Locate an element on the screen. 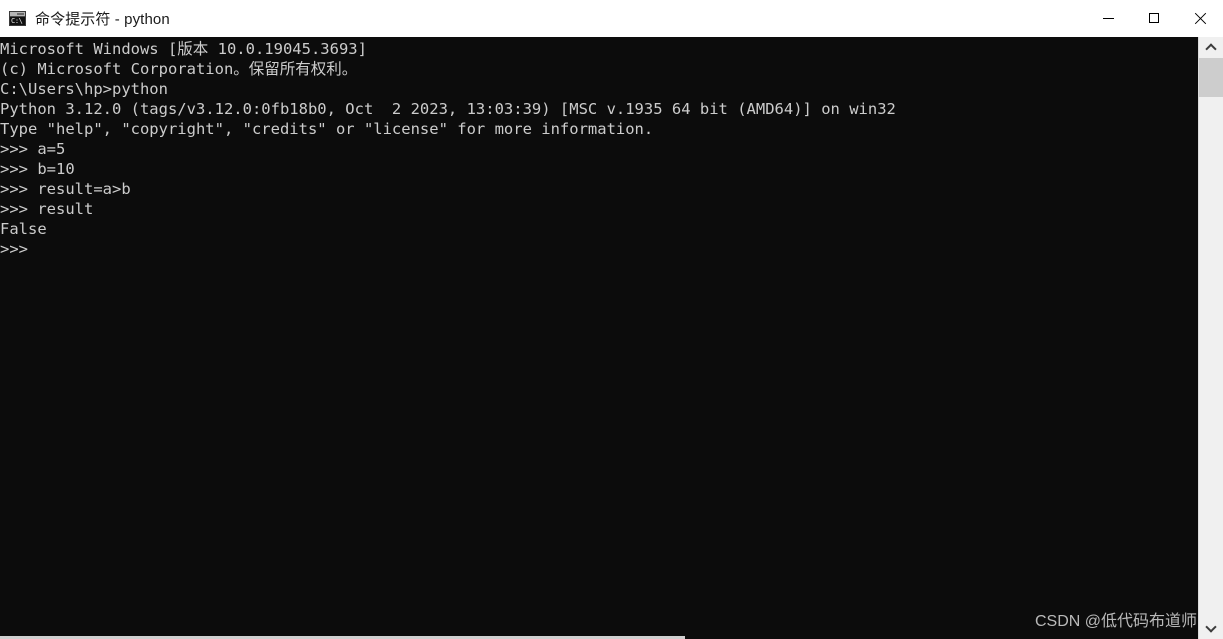 The height and width of the screenshot is (639, 1223). close-button is located at coordinates (1200, 18).